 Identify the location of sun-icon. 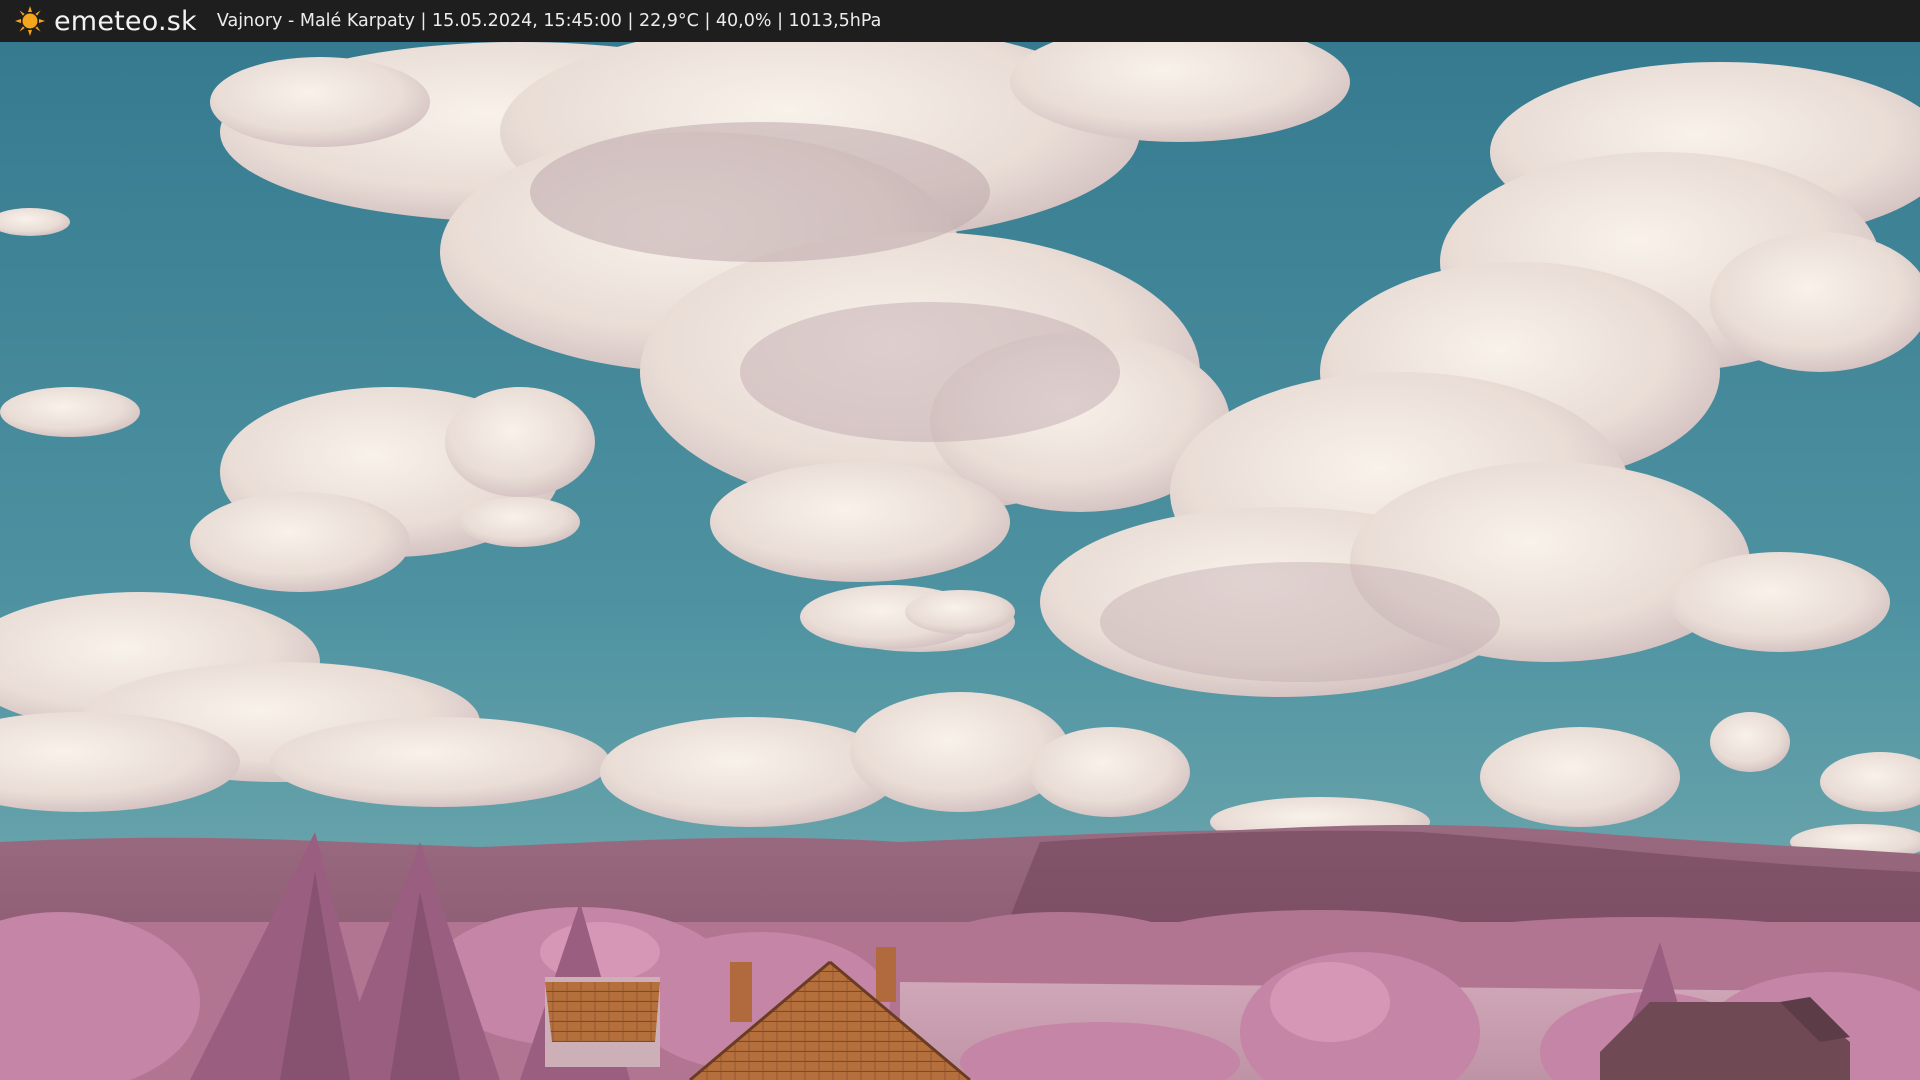
(30, 21).